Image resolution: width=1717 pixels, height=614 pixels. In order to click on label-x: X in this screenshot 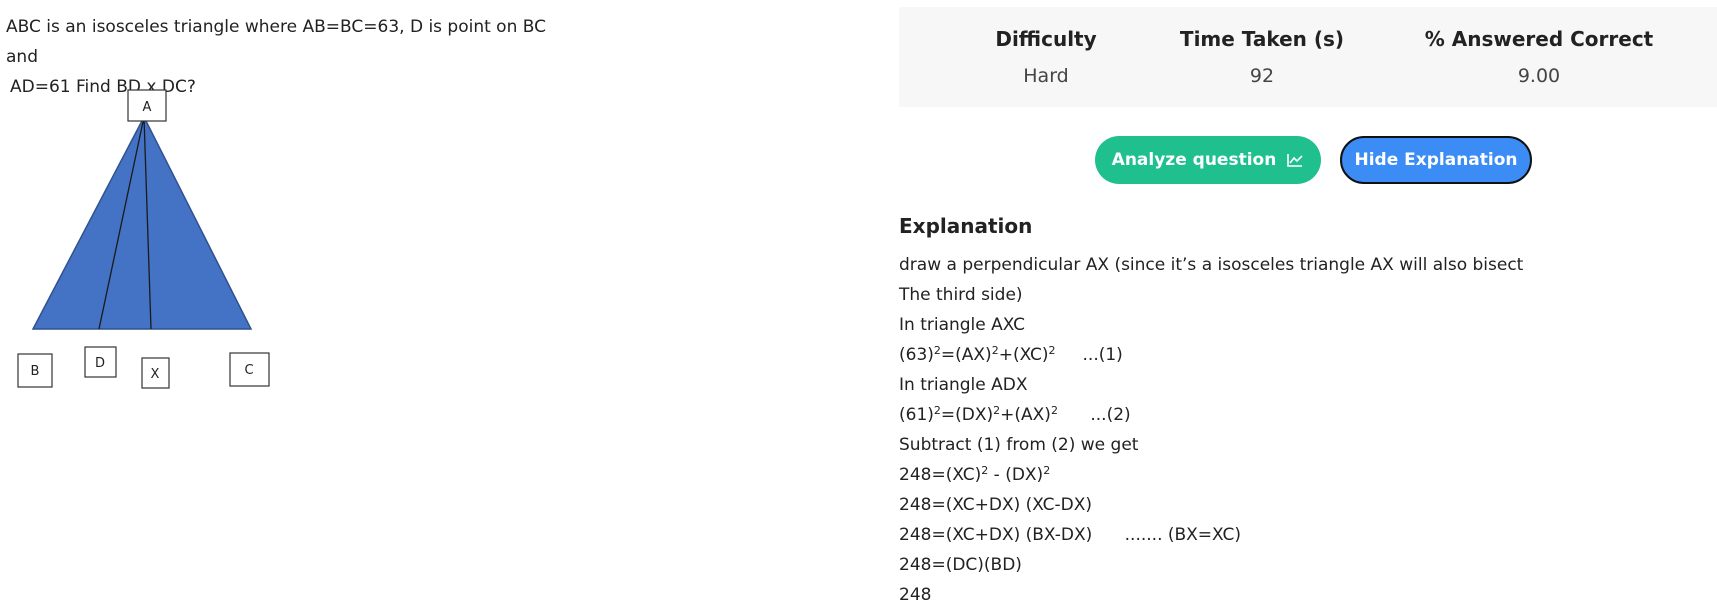, I will do `click(155, 373)`.